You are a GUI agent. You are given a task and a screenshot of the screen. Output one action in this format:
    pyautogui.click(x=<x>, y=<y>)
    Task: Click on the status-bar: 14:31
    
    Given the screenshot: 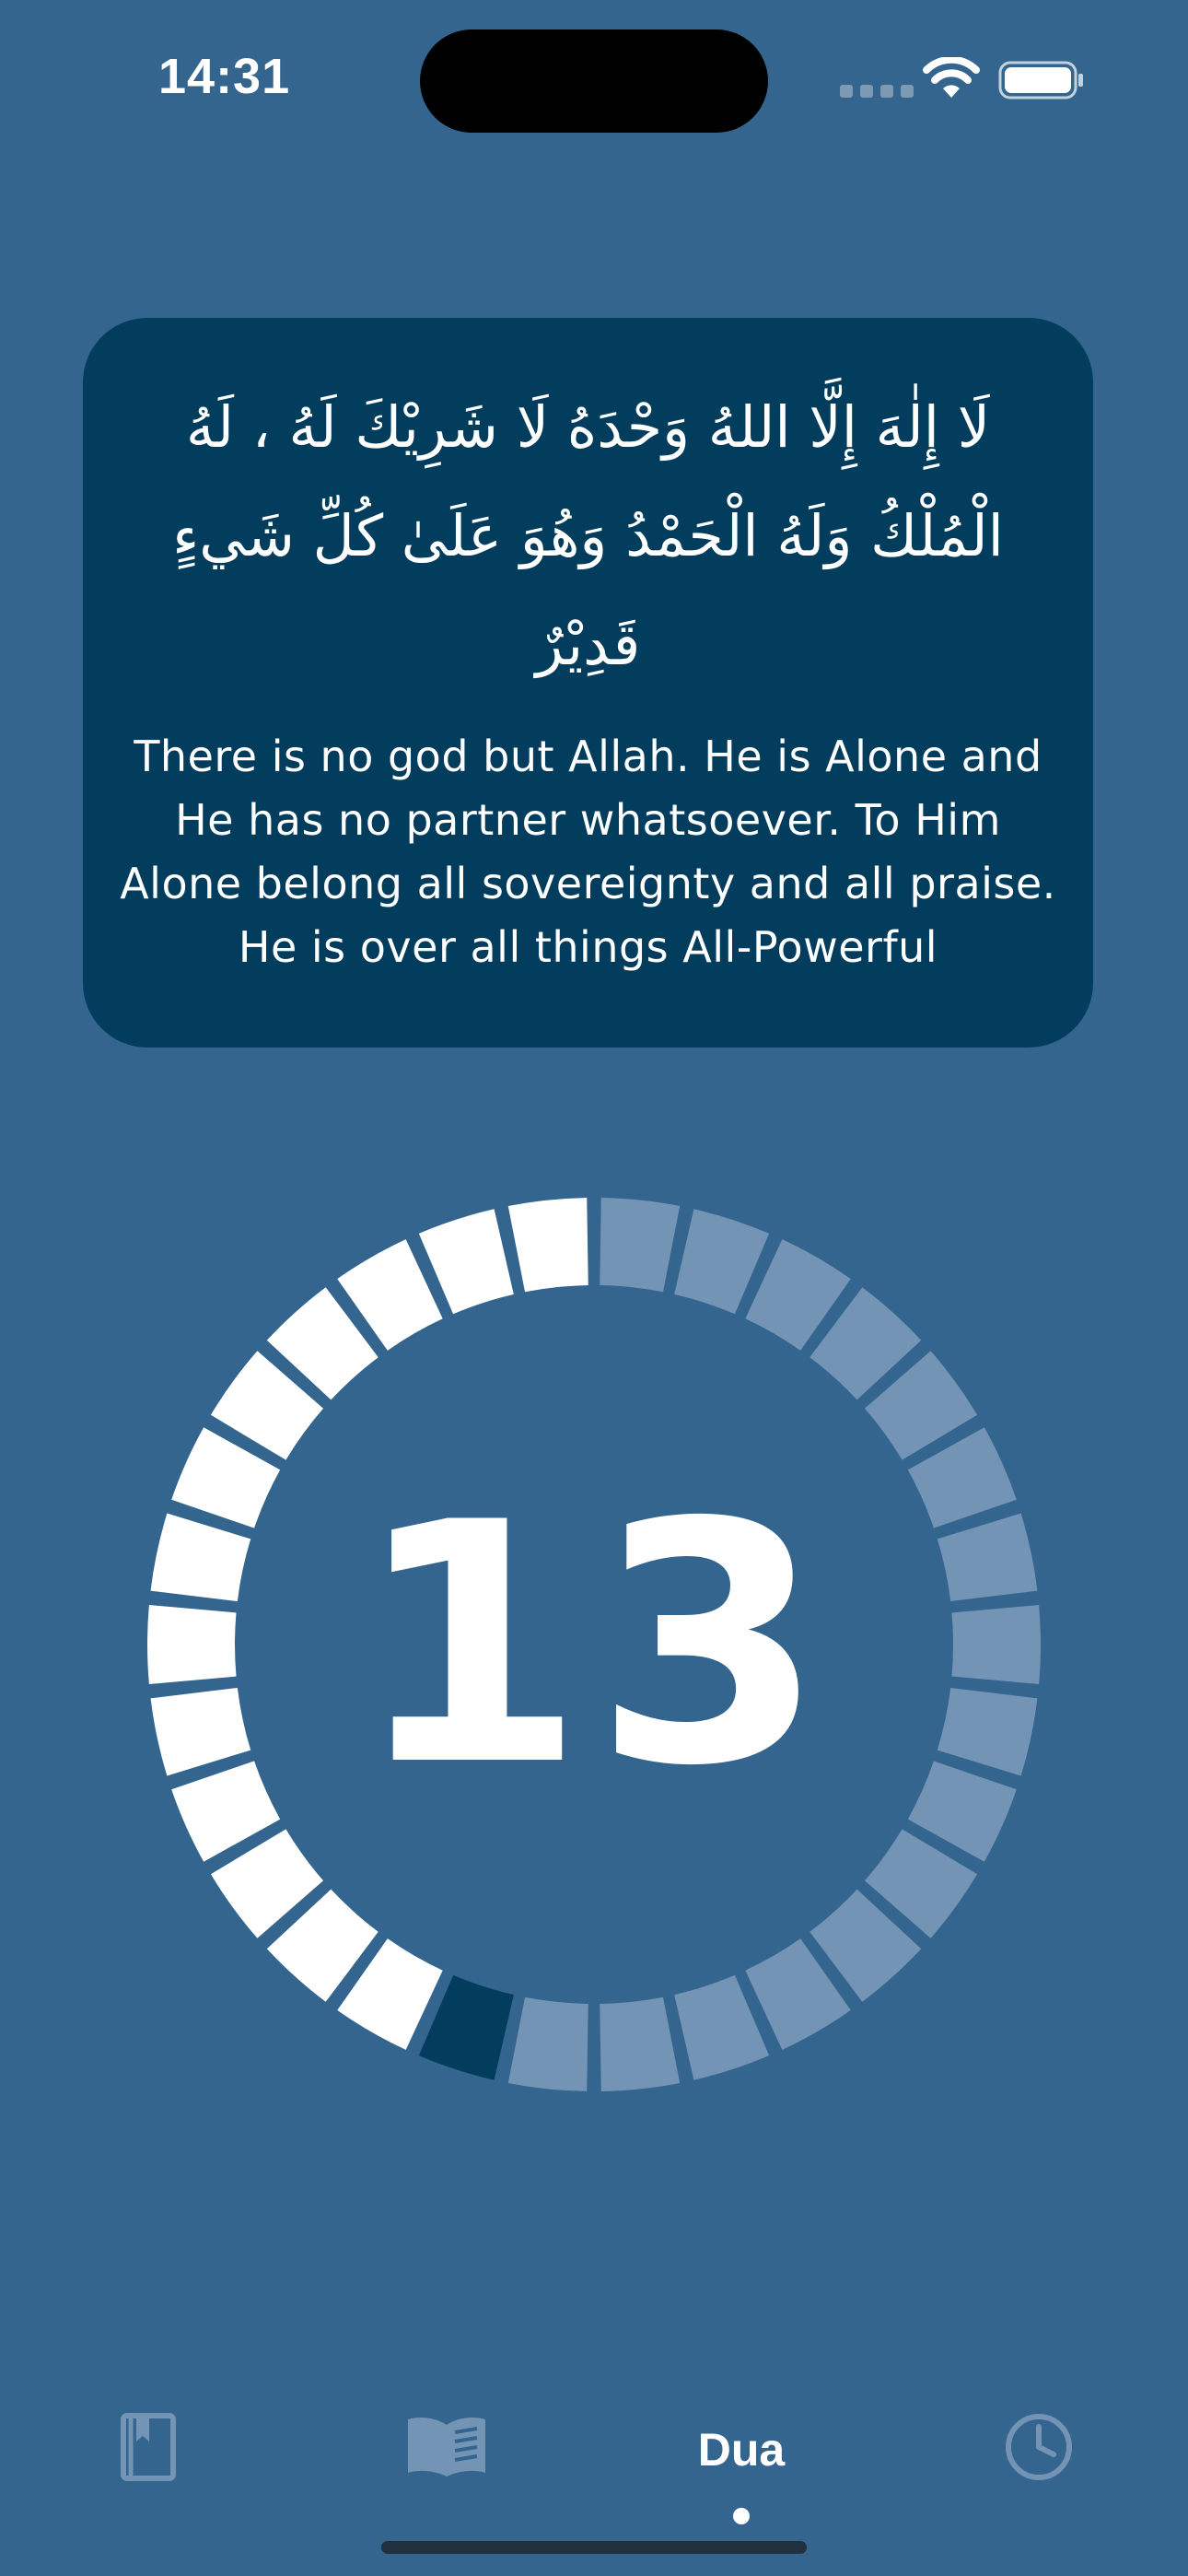 What is the action you would take?
    pyautogui.click(x=594, y=78)
    